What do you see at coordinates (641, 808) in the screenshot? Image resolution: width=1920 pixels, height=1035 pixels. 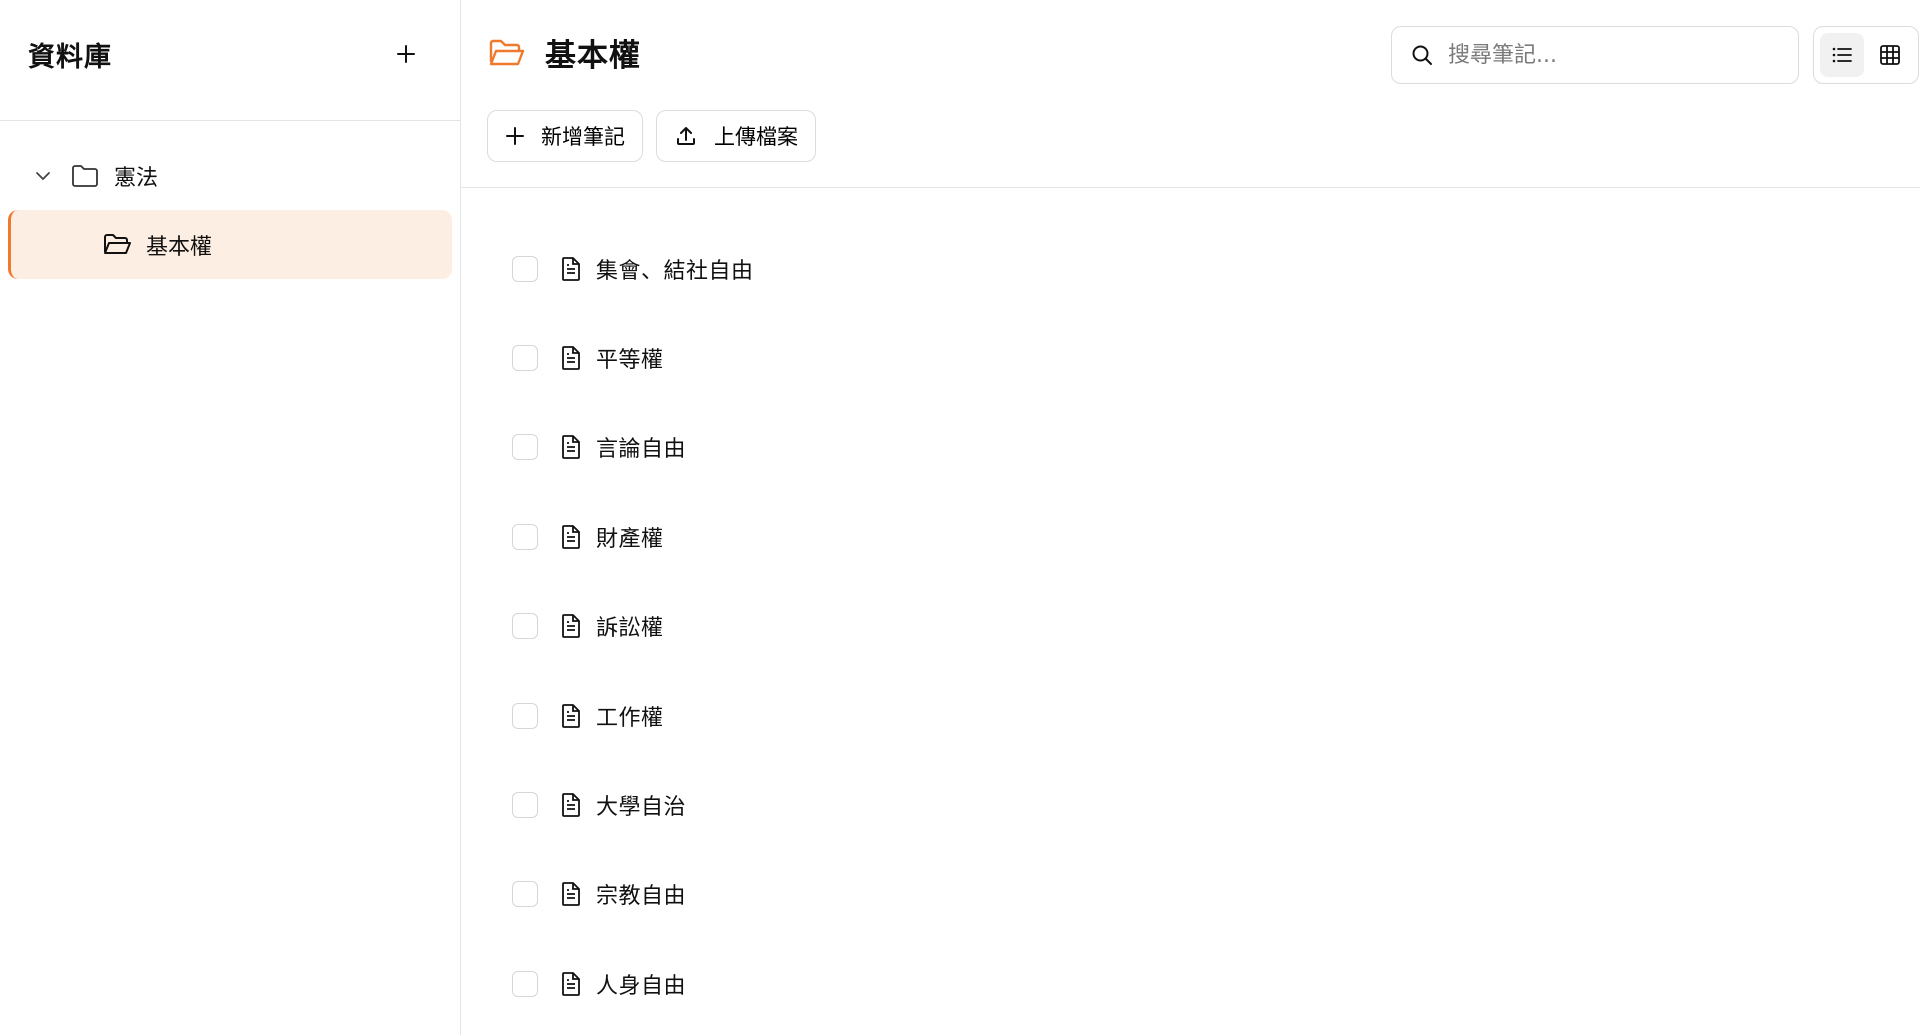 I see `note-title: 大學自治` at bounding box center [641, 808].